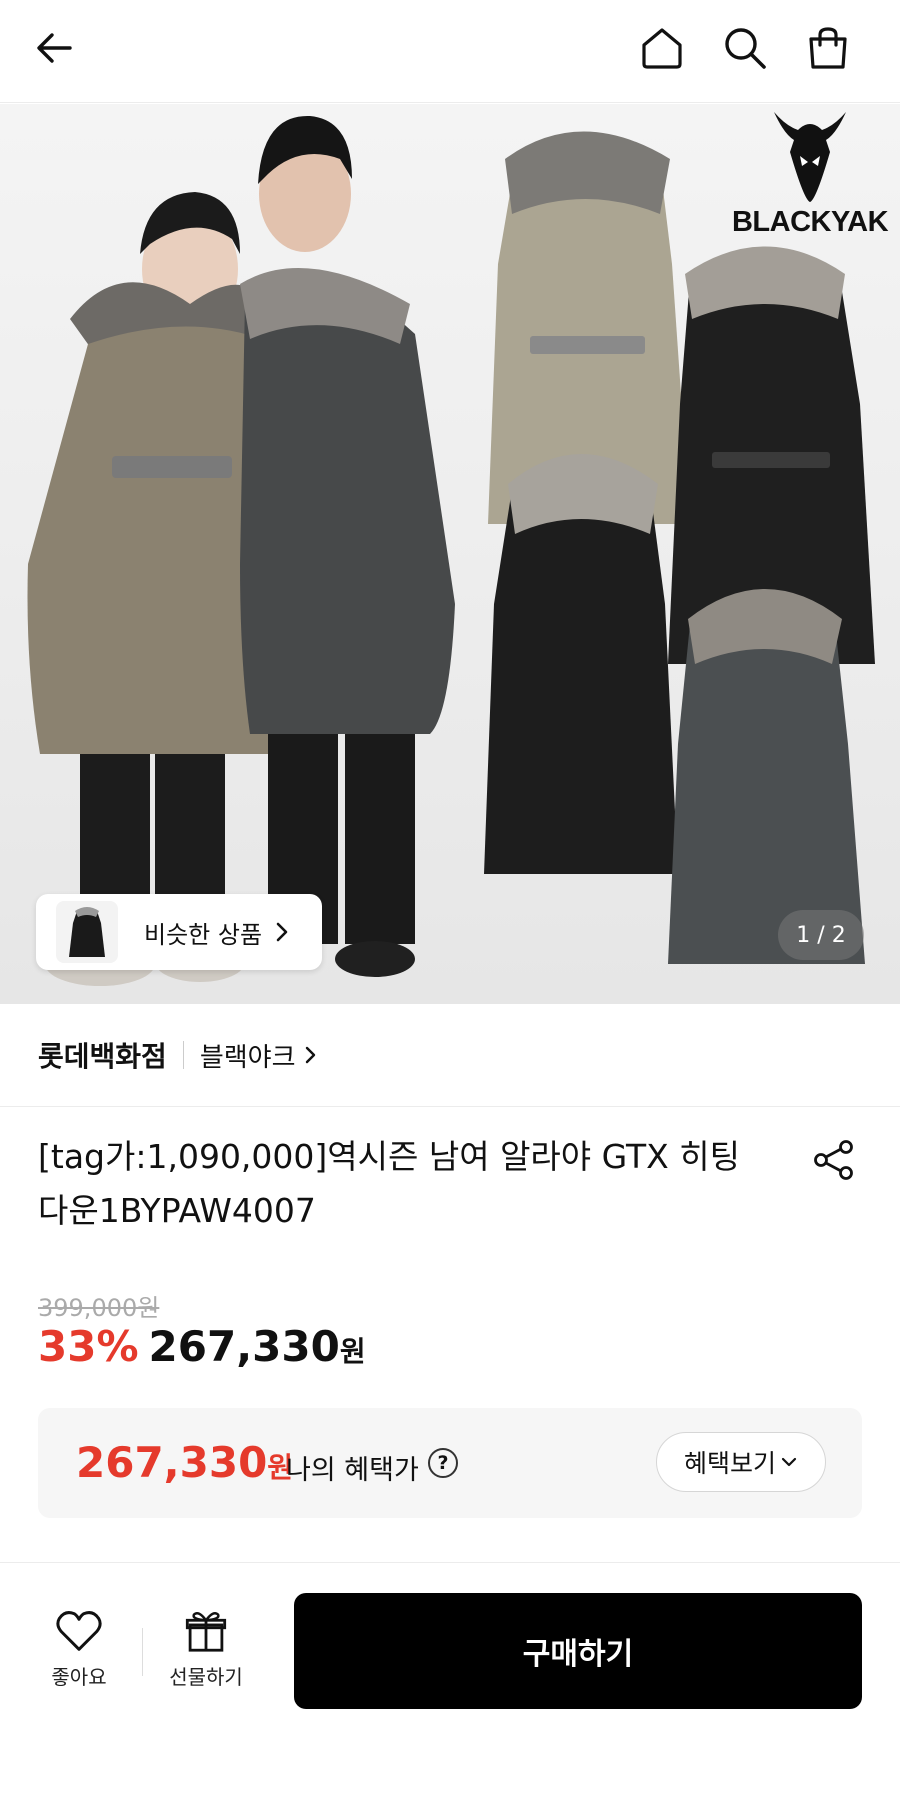  I want to click on benefit-price-label: 나의 혜택가, so click(352, 1470).